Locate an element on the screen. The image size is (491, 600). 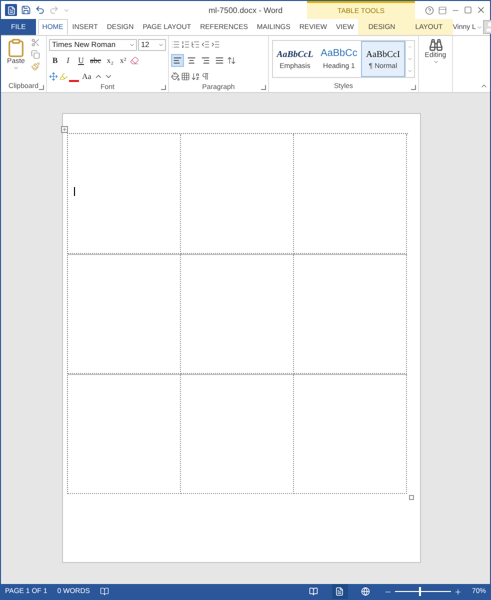
pilcrow-icon is located at coordinates (205, 76).